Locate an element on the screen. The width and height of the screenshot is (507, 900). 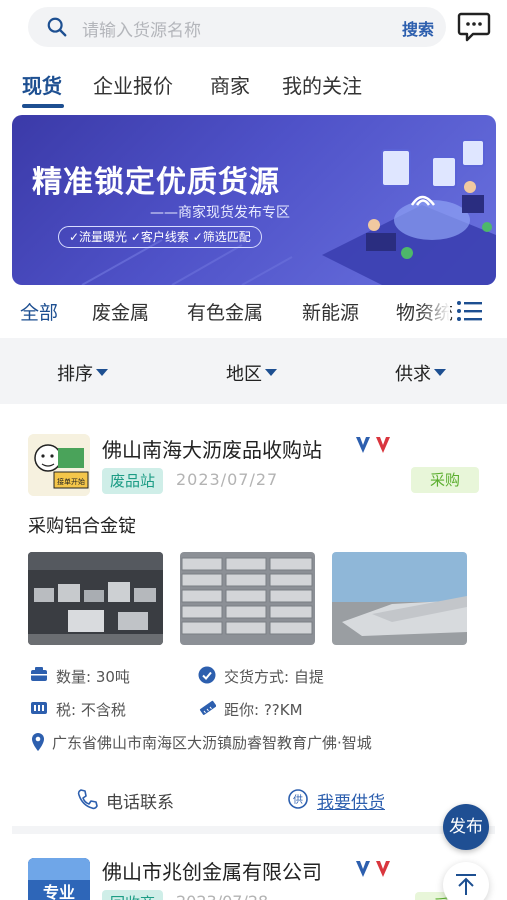
listing-date: 2023/07/28 is located at coordinates (222, 896).